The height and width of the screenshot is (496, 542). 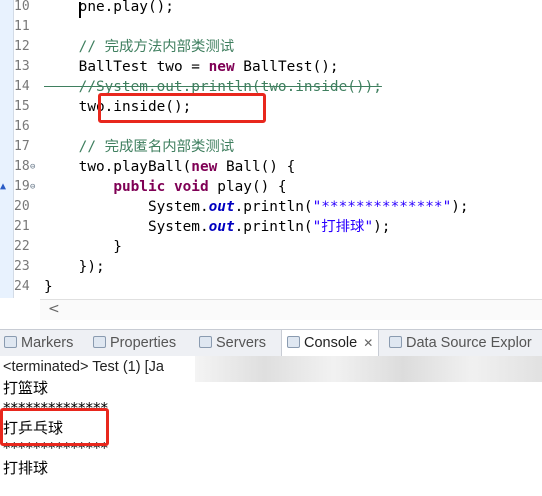 What do you see at coordinates (54, 309) in the screenshot?
I see `scroll-left-icon: <` at bounding box center [54, 309].